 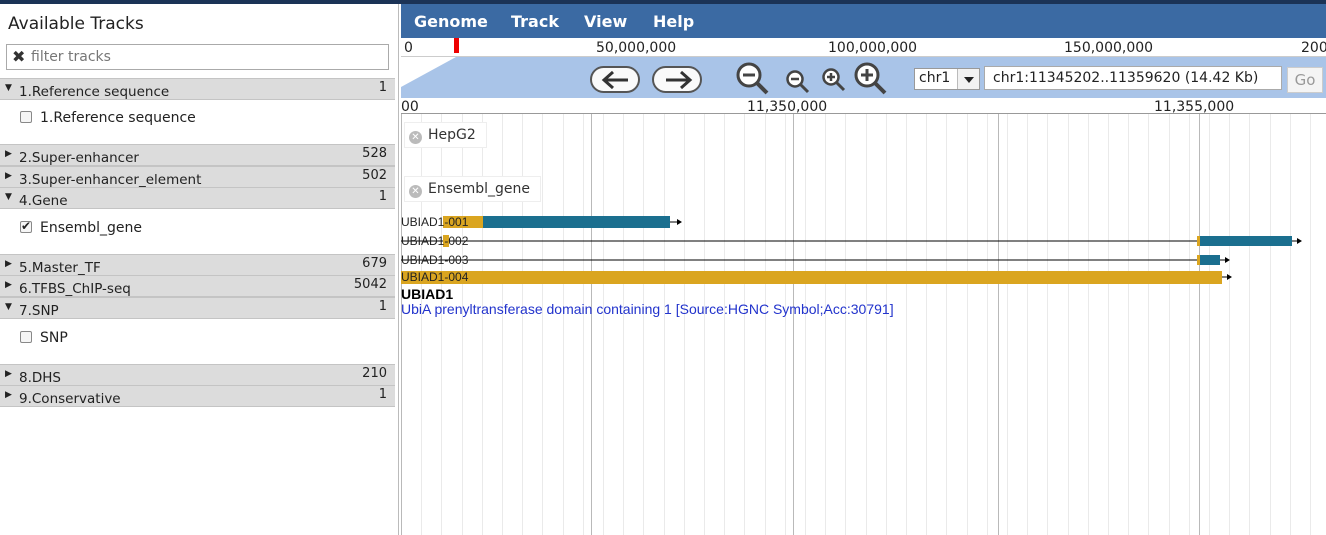 I want to click on overview-tick: 0, so click(x=408, y=48).